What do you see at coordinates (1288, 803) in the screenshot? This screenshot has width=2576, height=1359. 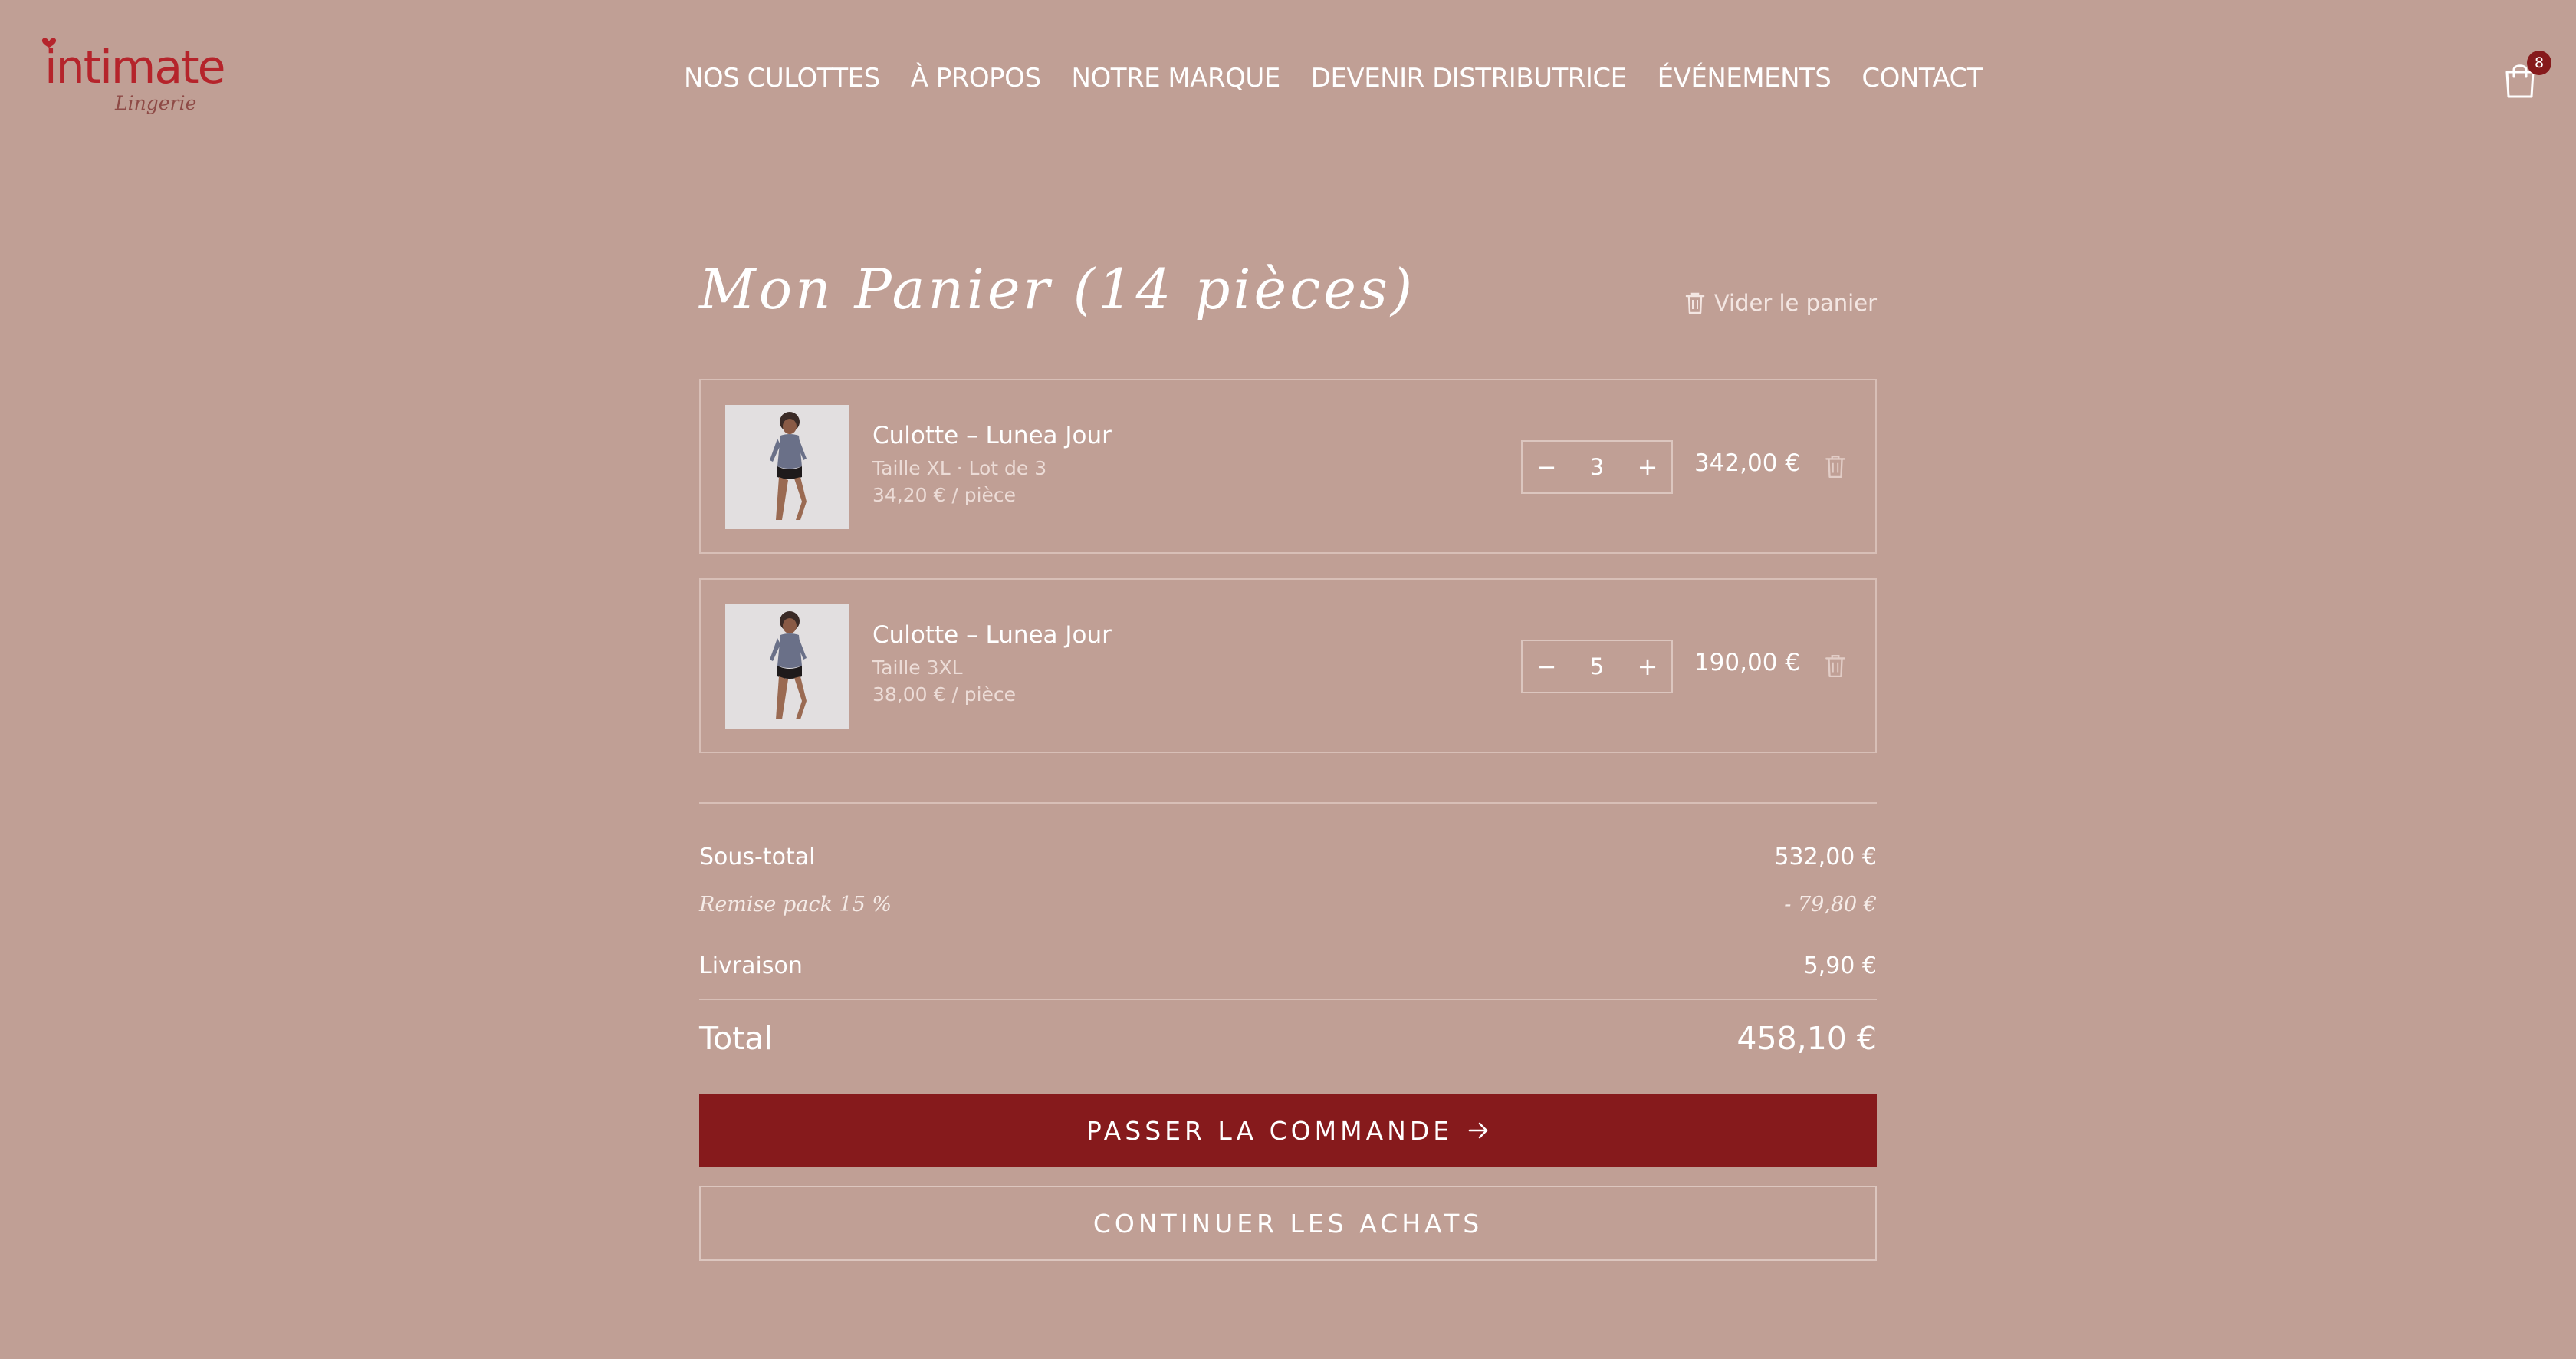 I see `divider` at bounding box center [1288, 803].